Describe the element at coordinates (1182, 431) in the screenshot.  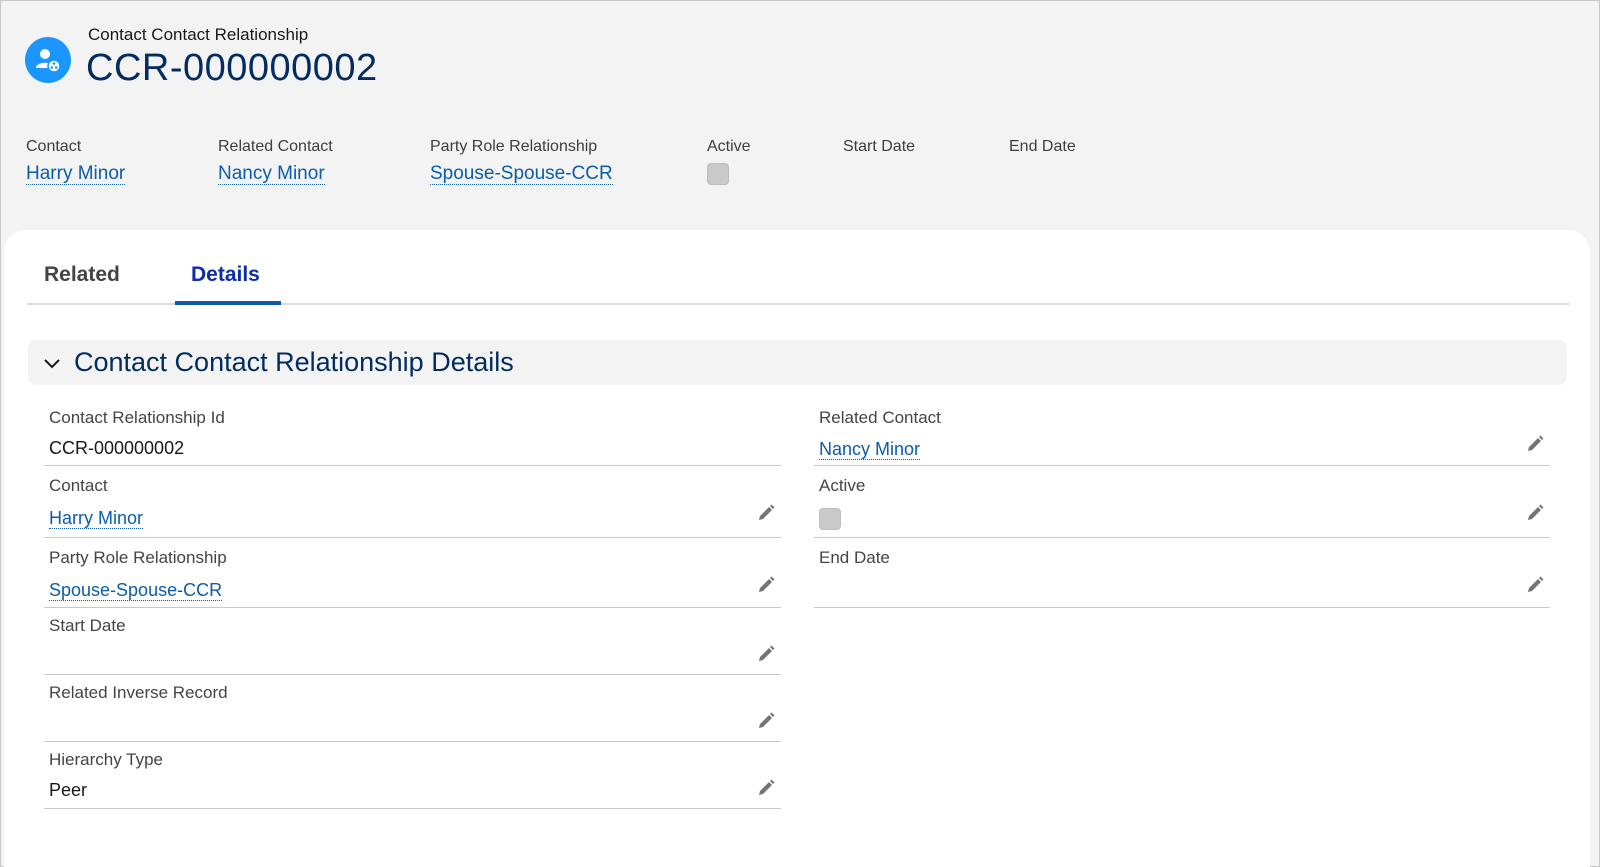
I see `field-related-contact: Related Contact Nancy Minor` at that location.